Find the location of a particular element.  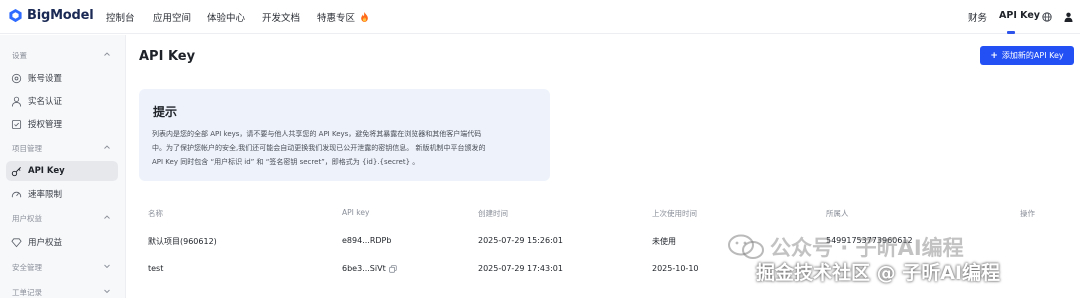

sidebar-item-user-benefits: 用户权益 is located at coordinates (62, 242).